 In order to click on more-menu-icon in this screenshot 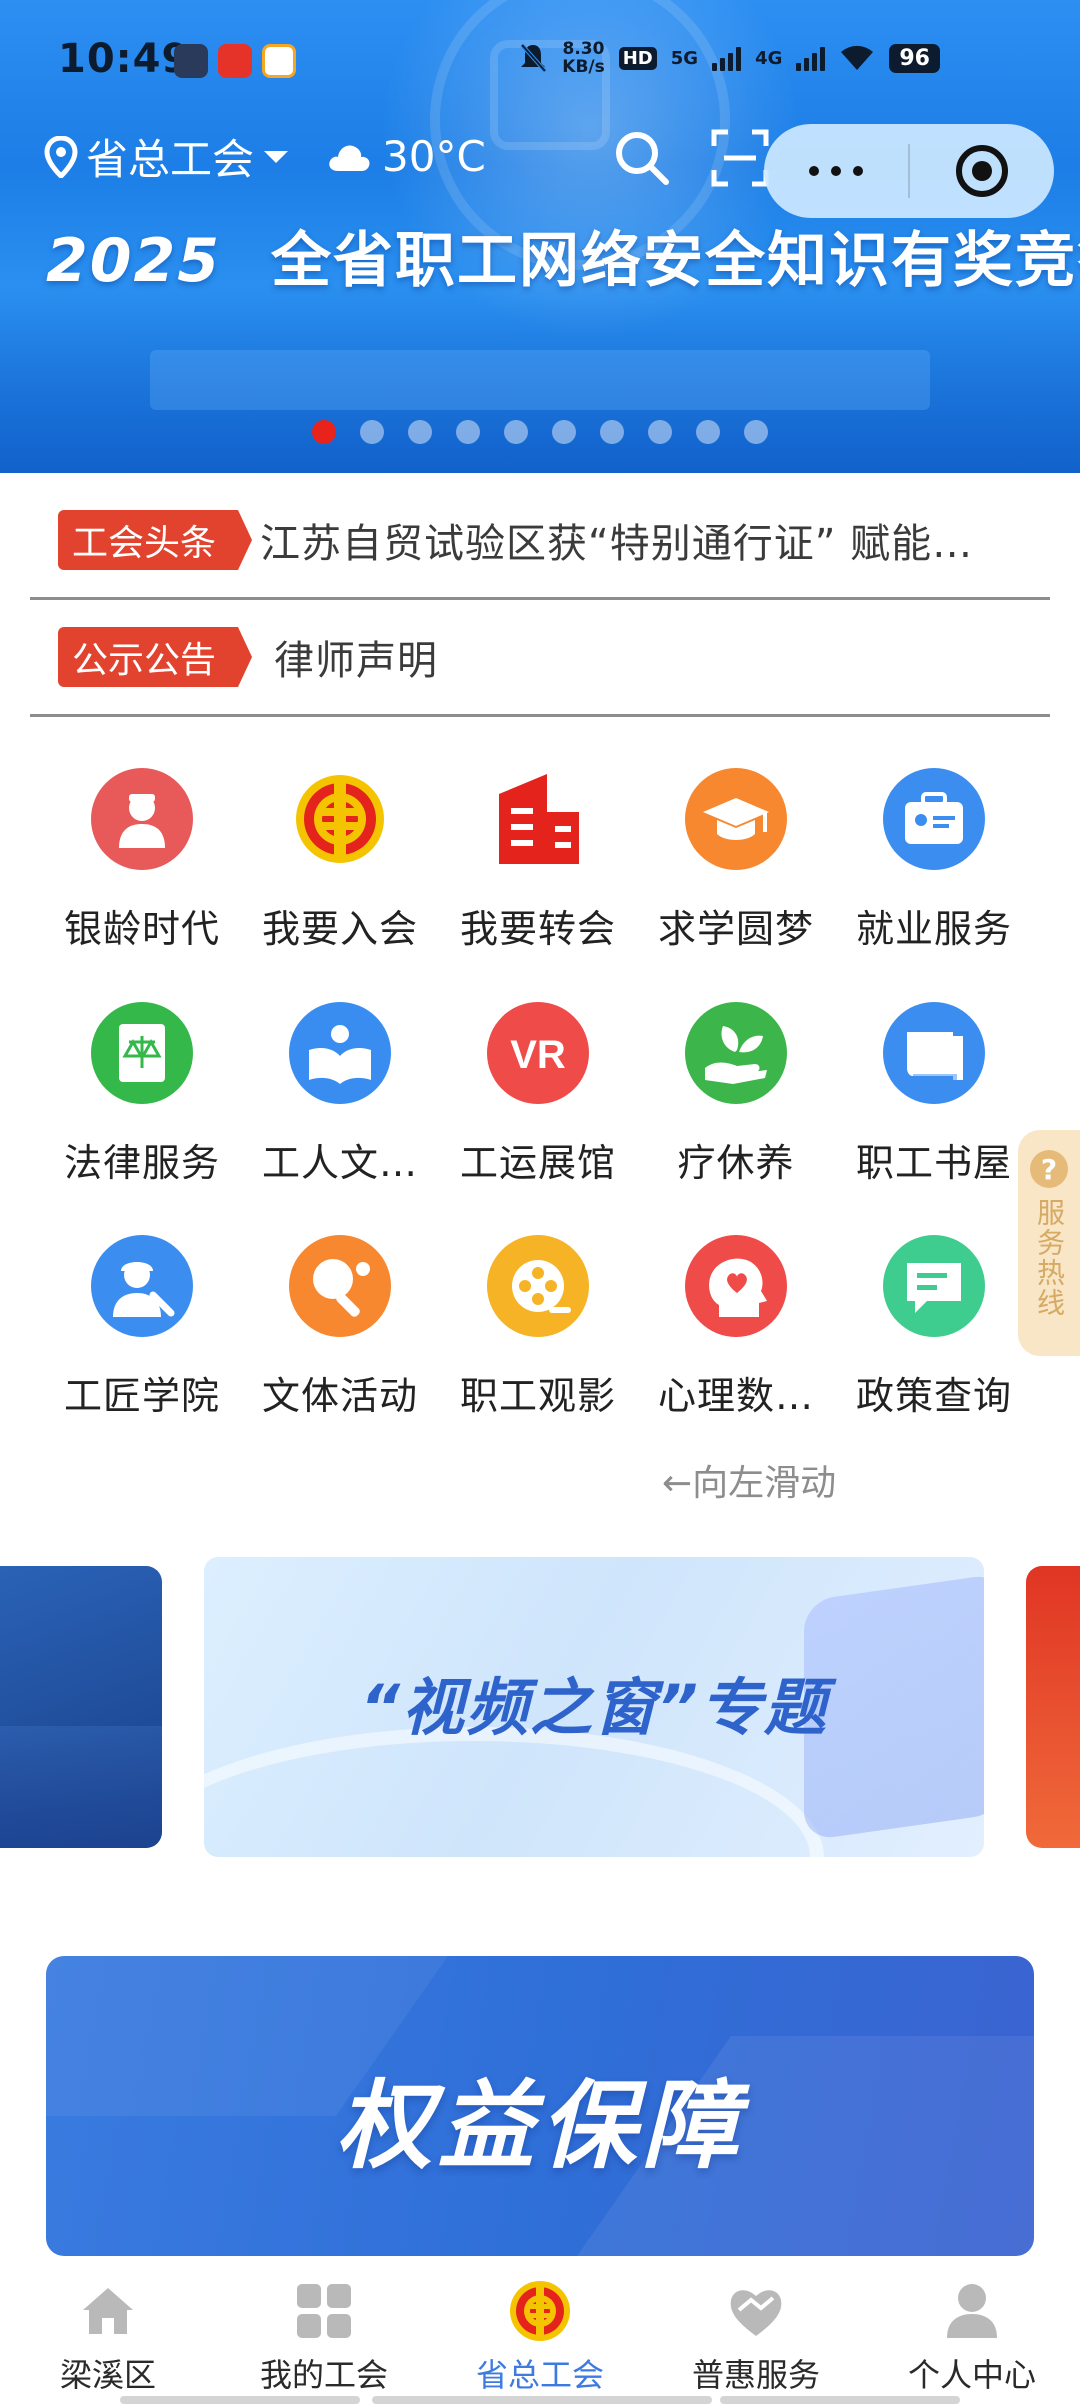, I will do `click(836, 171)`.